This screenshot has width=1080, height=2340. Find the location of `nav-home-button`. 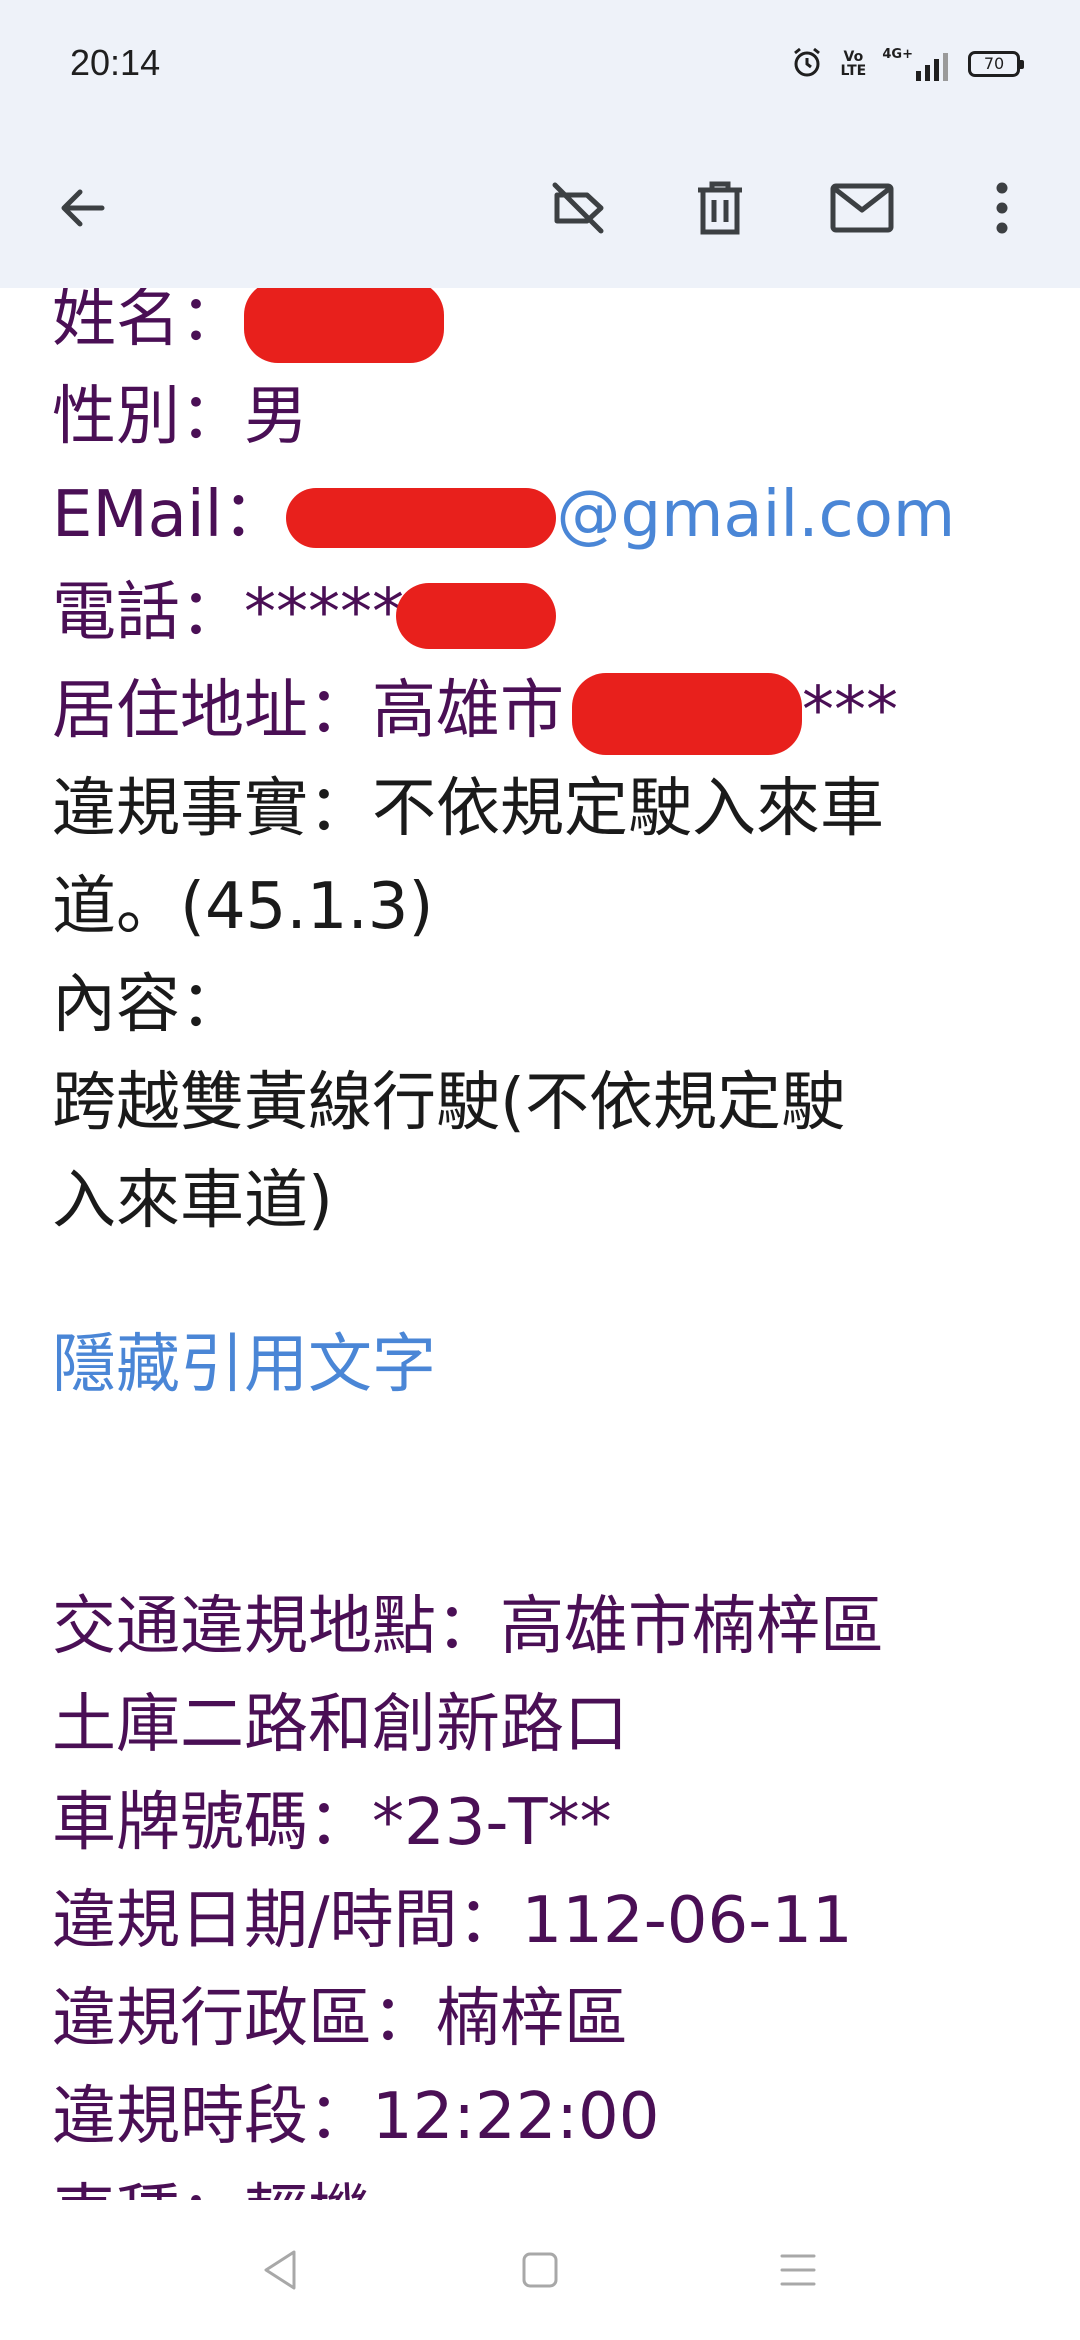

nav-home-button is located at coordinates (540, 2270).